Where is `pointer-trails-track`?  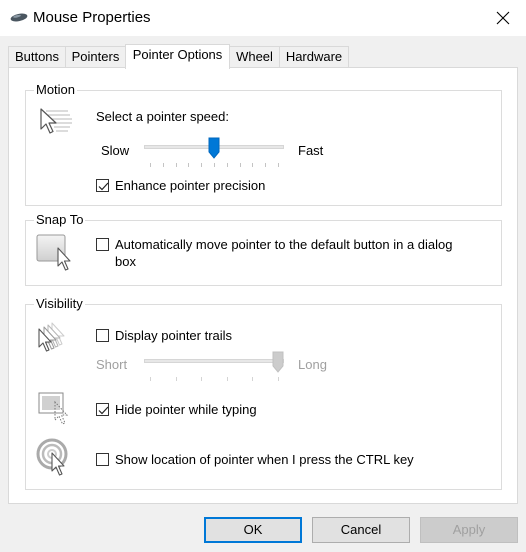
pointer-trails-track is located at coordinates (214, 361).